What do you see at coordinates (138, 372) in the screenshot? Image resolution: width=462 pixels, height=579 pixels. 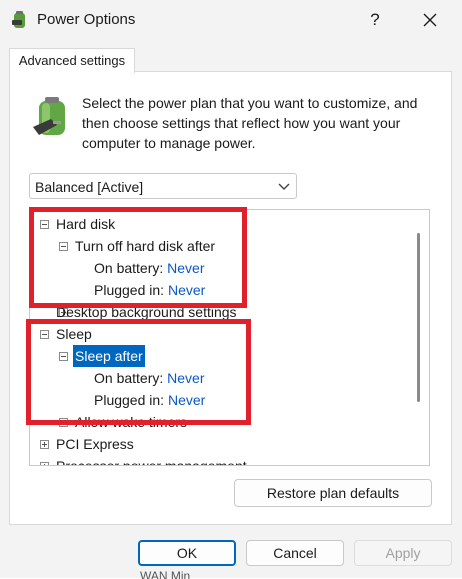 I see `annotation-box-sleep` at bounding box center [138, 372].